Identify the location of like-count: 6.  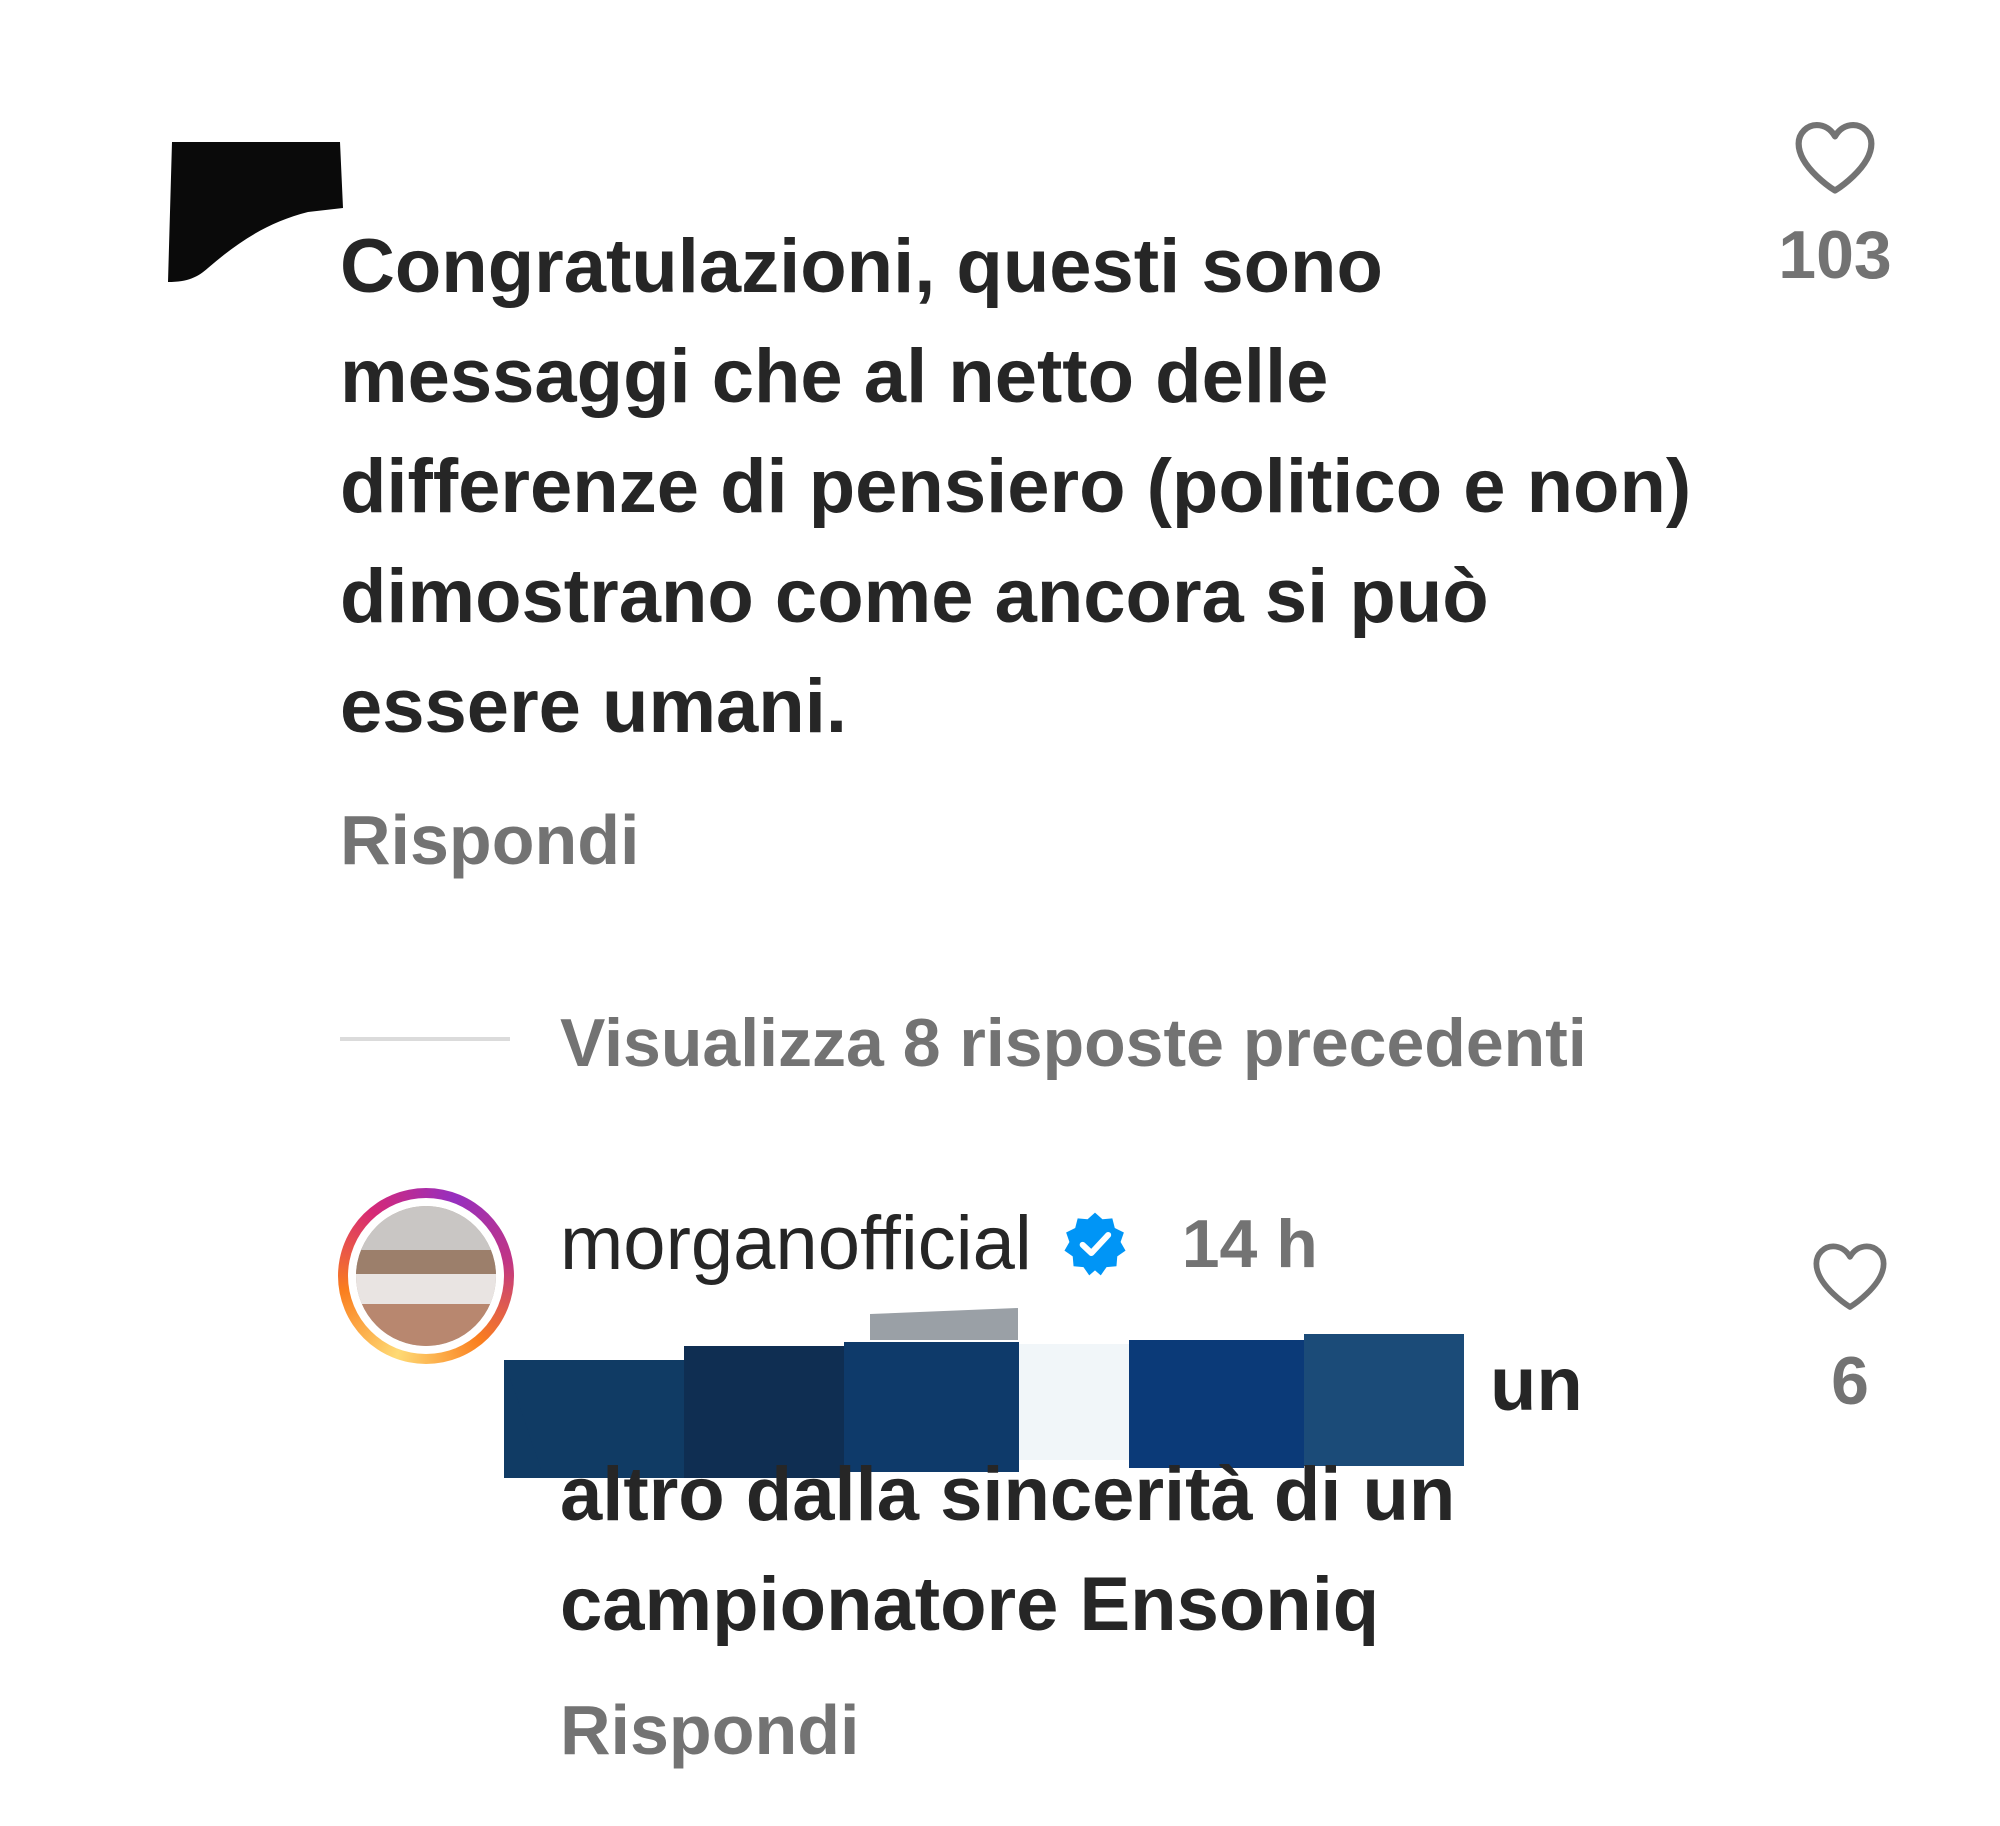
(1850, 1381).